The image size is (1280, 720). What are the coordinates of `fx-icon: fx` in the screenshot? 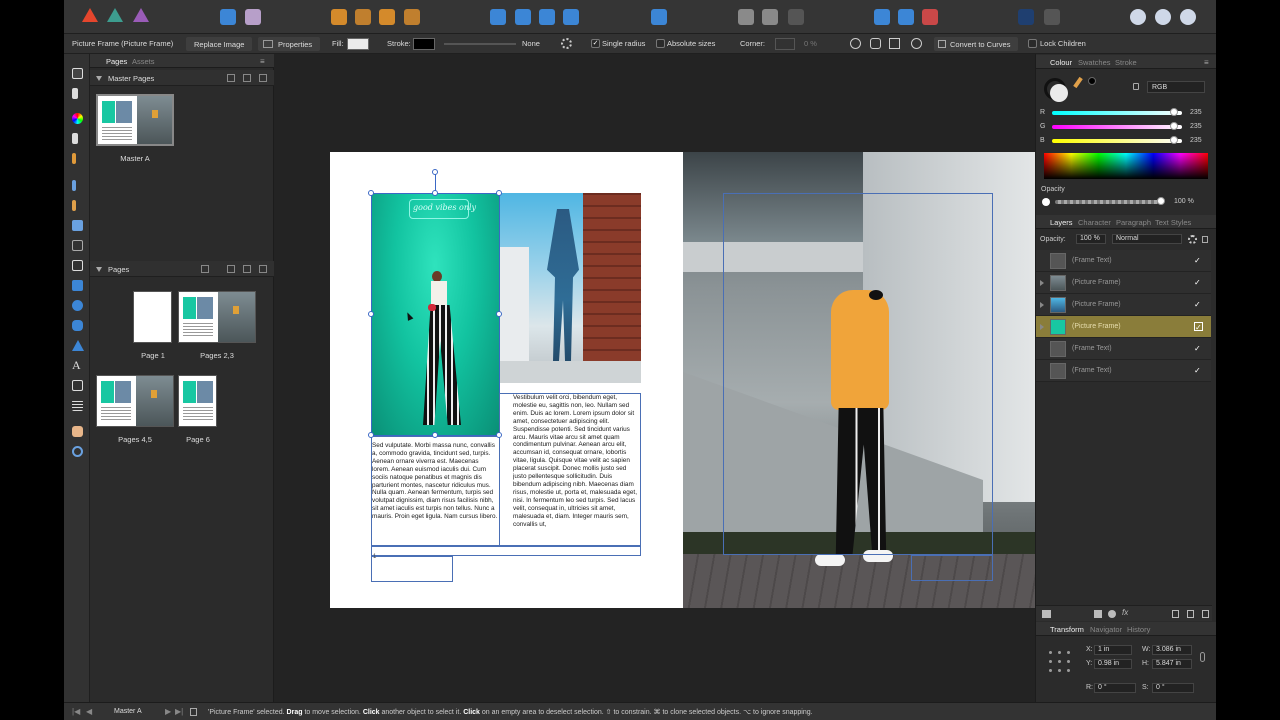 It's located at (1125, 612).